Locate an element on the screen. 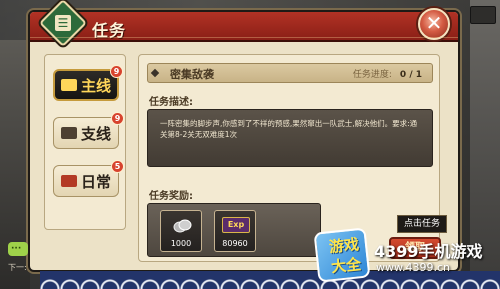 Image resolution: width=500 pixels, height=289 pixels. tab-daily-quest: 日常 5 is located at coordinates (88, 178).